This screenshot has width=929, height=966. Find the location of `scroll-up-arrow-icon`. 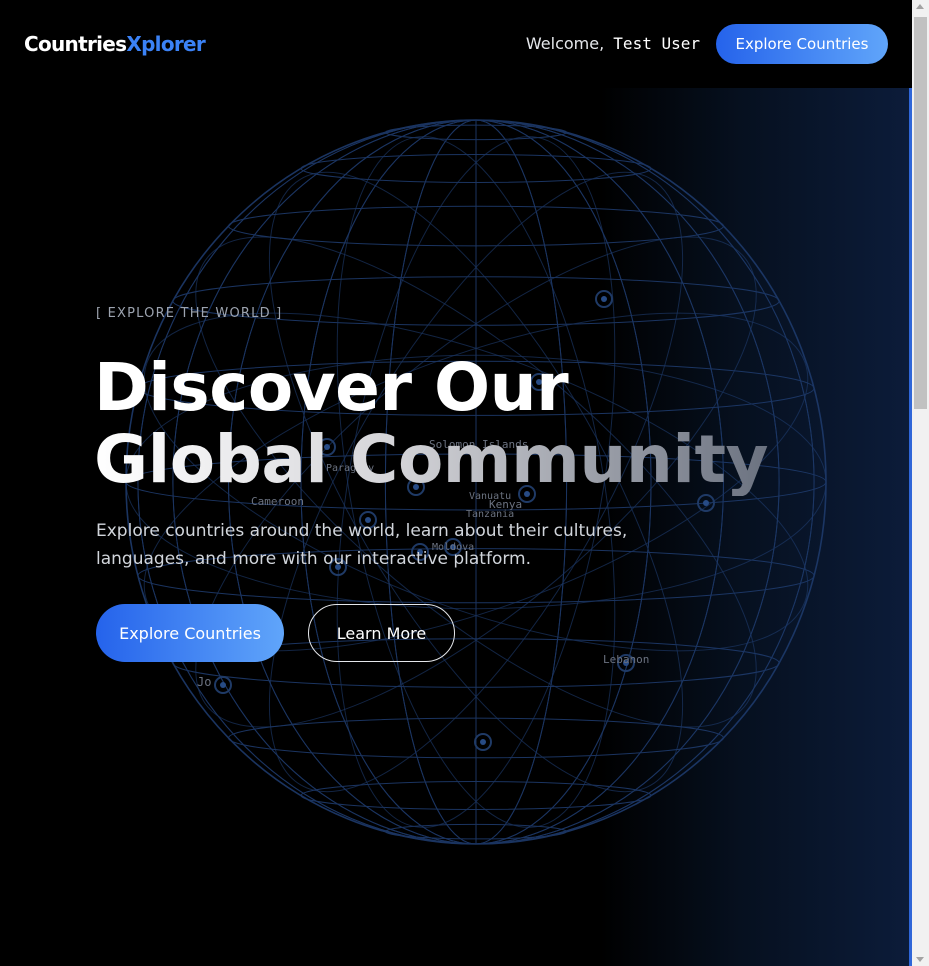

scroll-up-arrow-icon is located at coordinates (920, 6).